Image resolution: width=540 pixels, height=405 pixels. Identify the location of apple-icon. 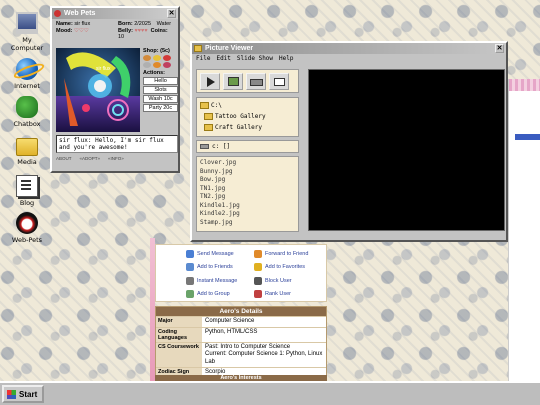
(167, 58).